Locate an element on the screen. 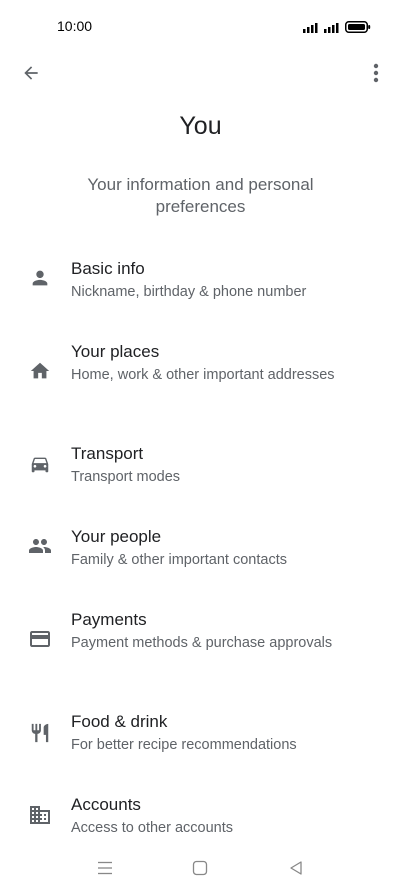 The image size is (401, 892). menu-item-title: Payments is located at coordinates (109, 619).